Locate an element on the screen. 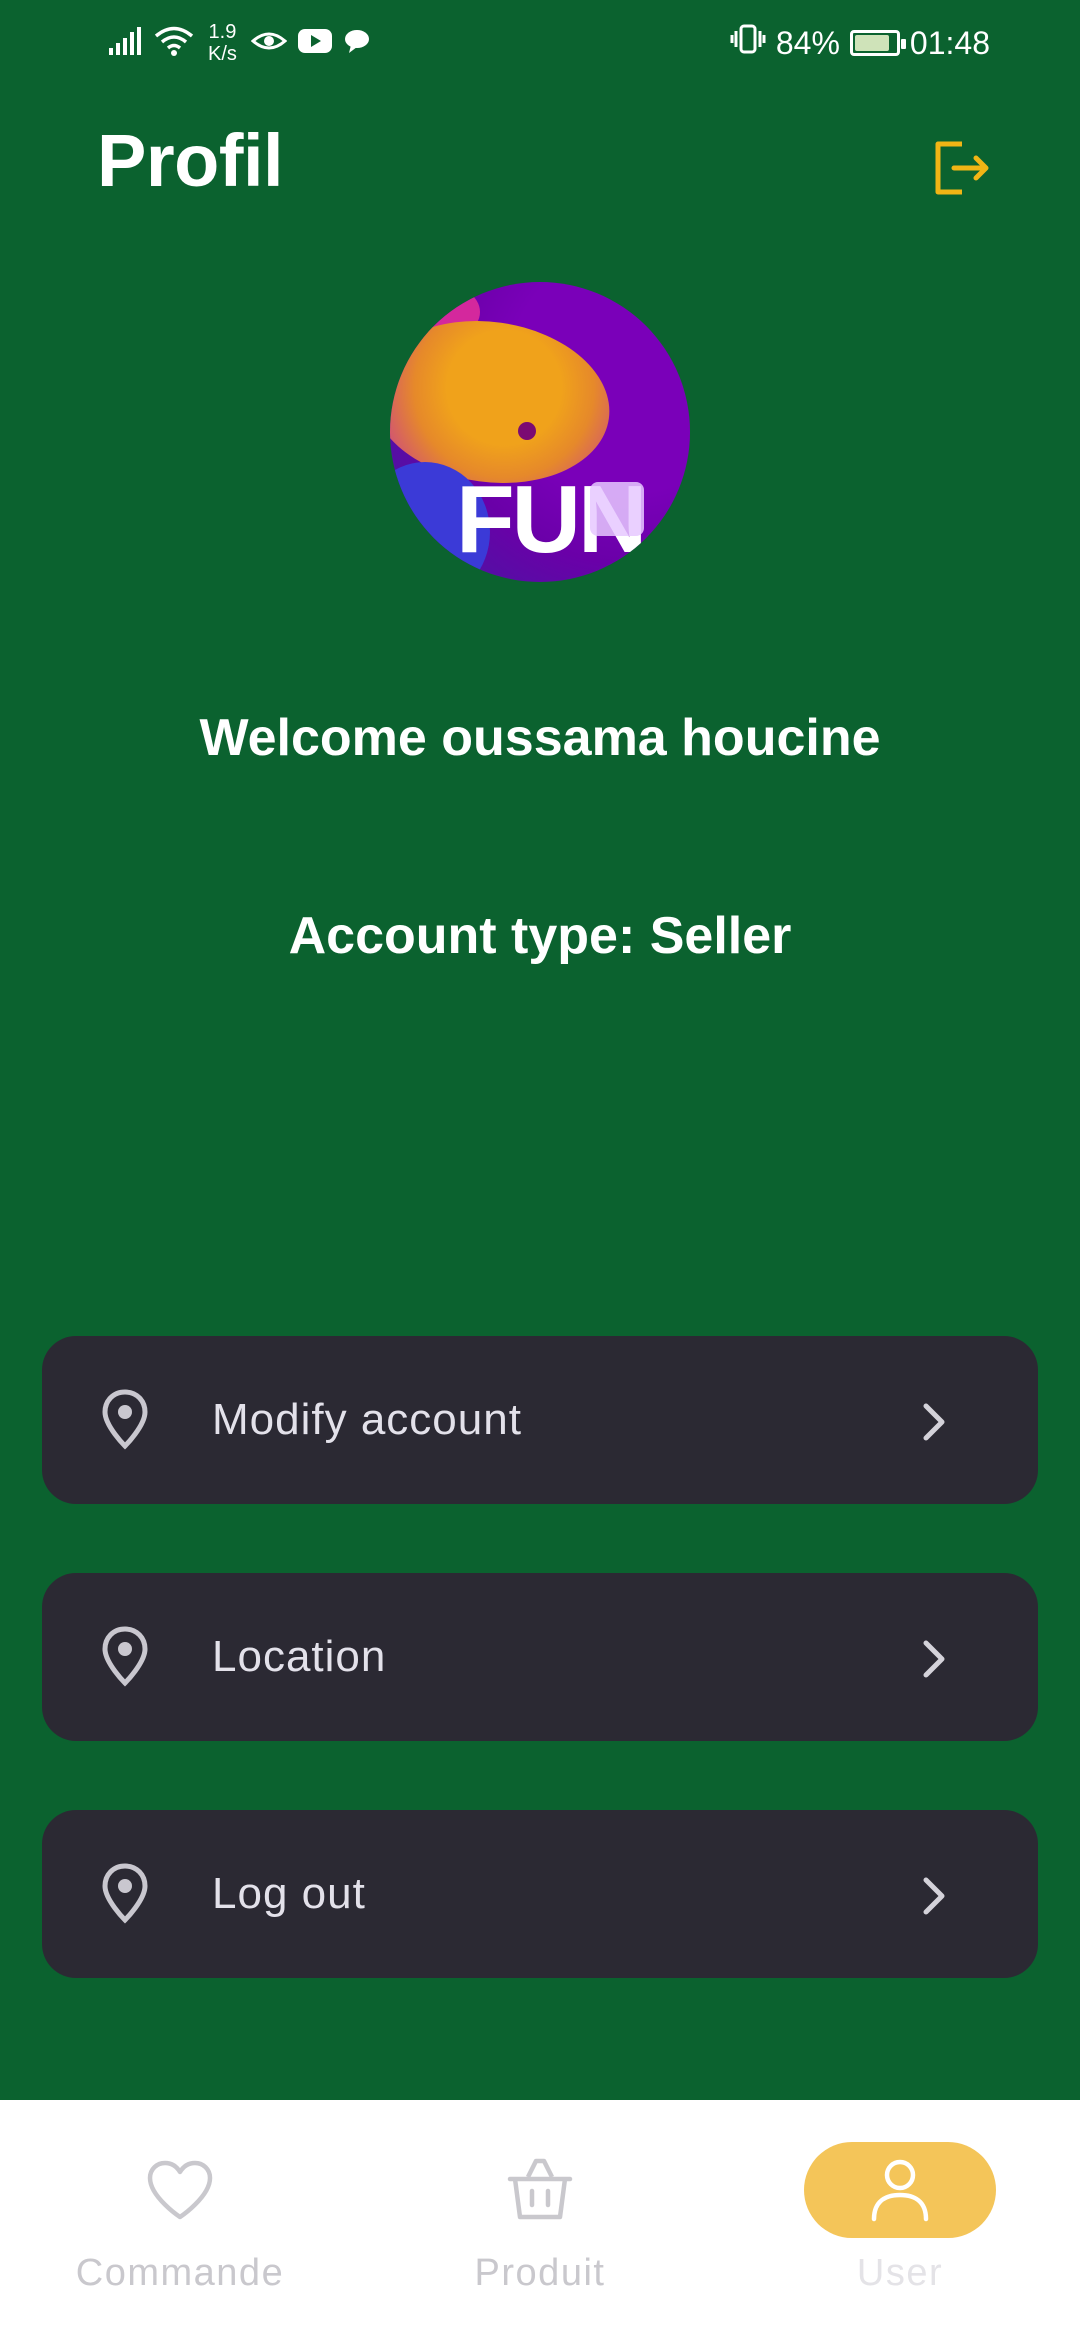 The height and width of the screenshot is (2340, 1080). bottom-navigation: Commande Produit User is located at coordinates (540, 2220).